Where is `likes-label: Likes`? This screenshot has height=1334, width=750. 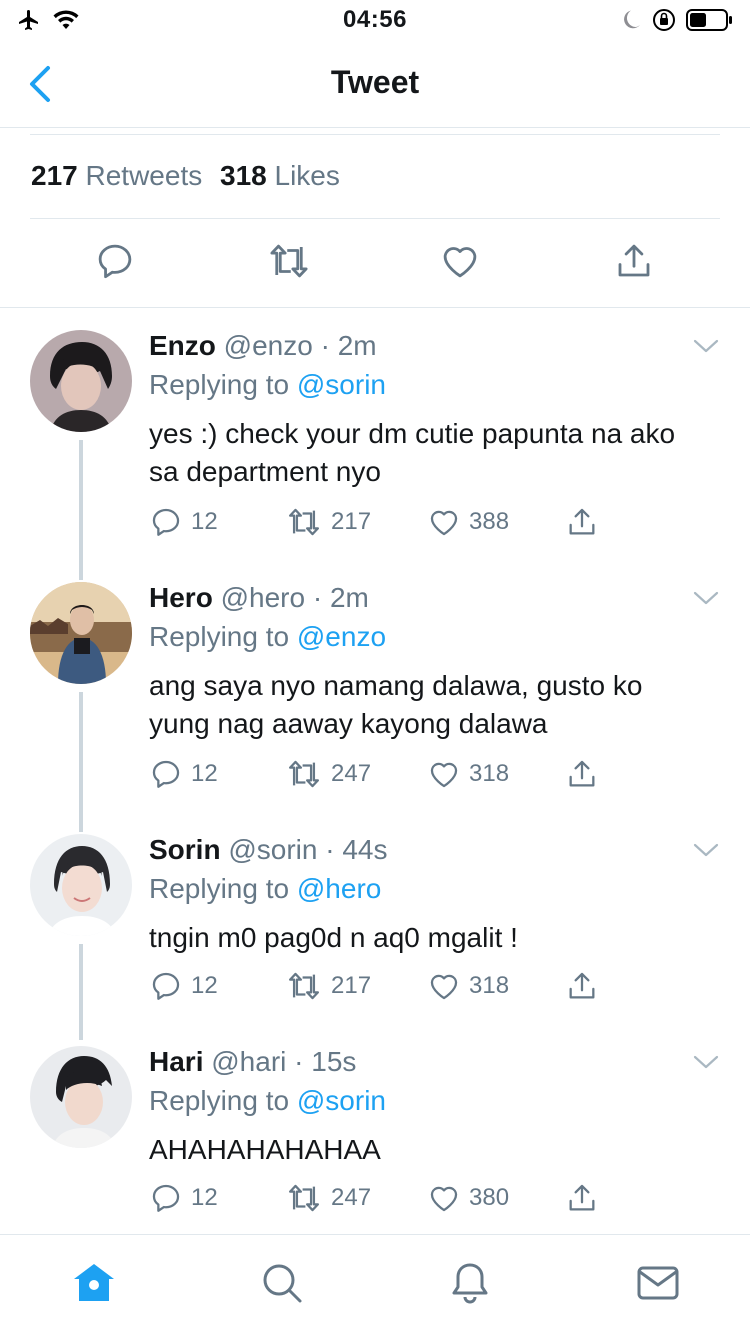
likes-label: Likes is located at coordinates (307, 175).